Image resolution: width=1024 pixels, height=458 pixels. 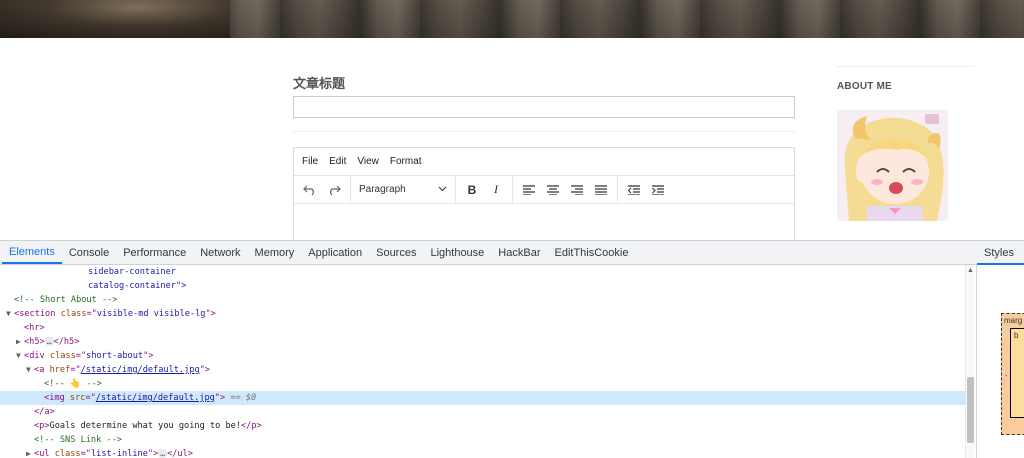 I want to click on align-justify-icon, so click(x=601, y=190).